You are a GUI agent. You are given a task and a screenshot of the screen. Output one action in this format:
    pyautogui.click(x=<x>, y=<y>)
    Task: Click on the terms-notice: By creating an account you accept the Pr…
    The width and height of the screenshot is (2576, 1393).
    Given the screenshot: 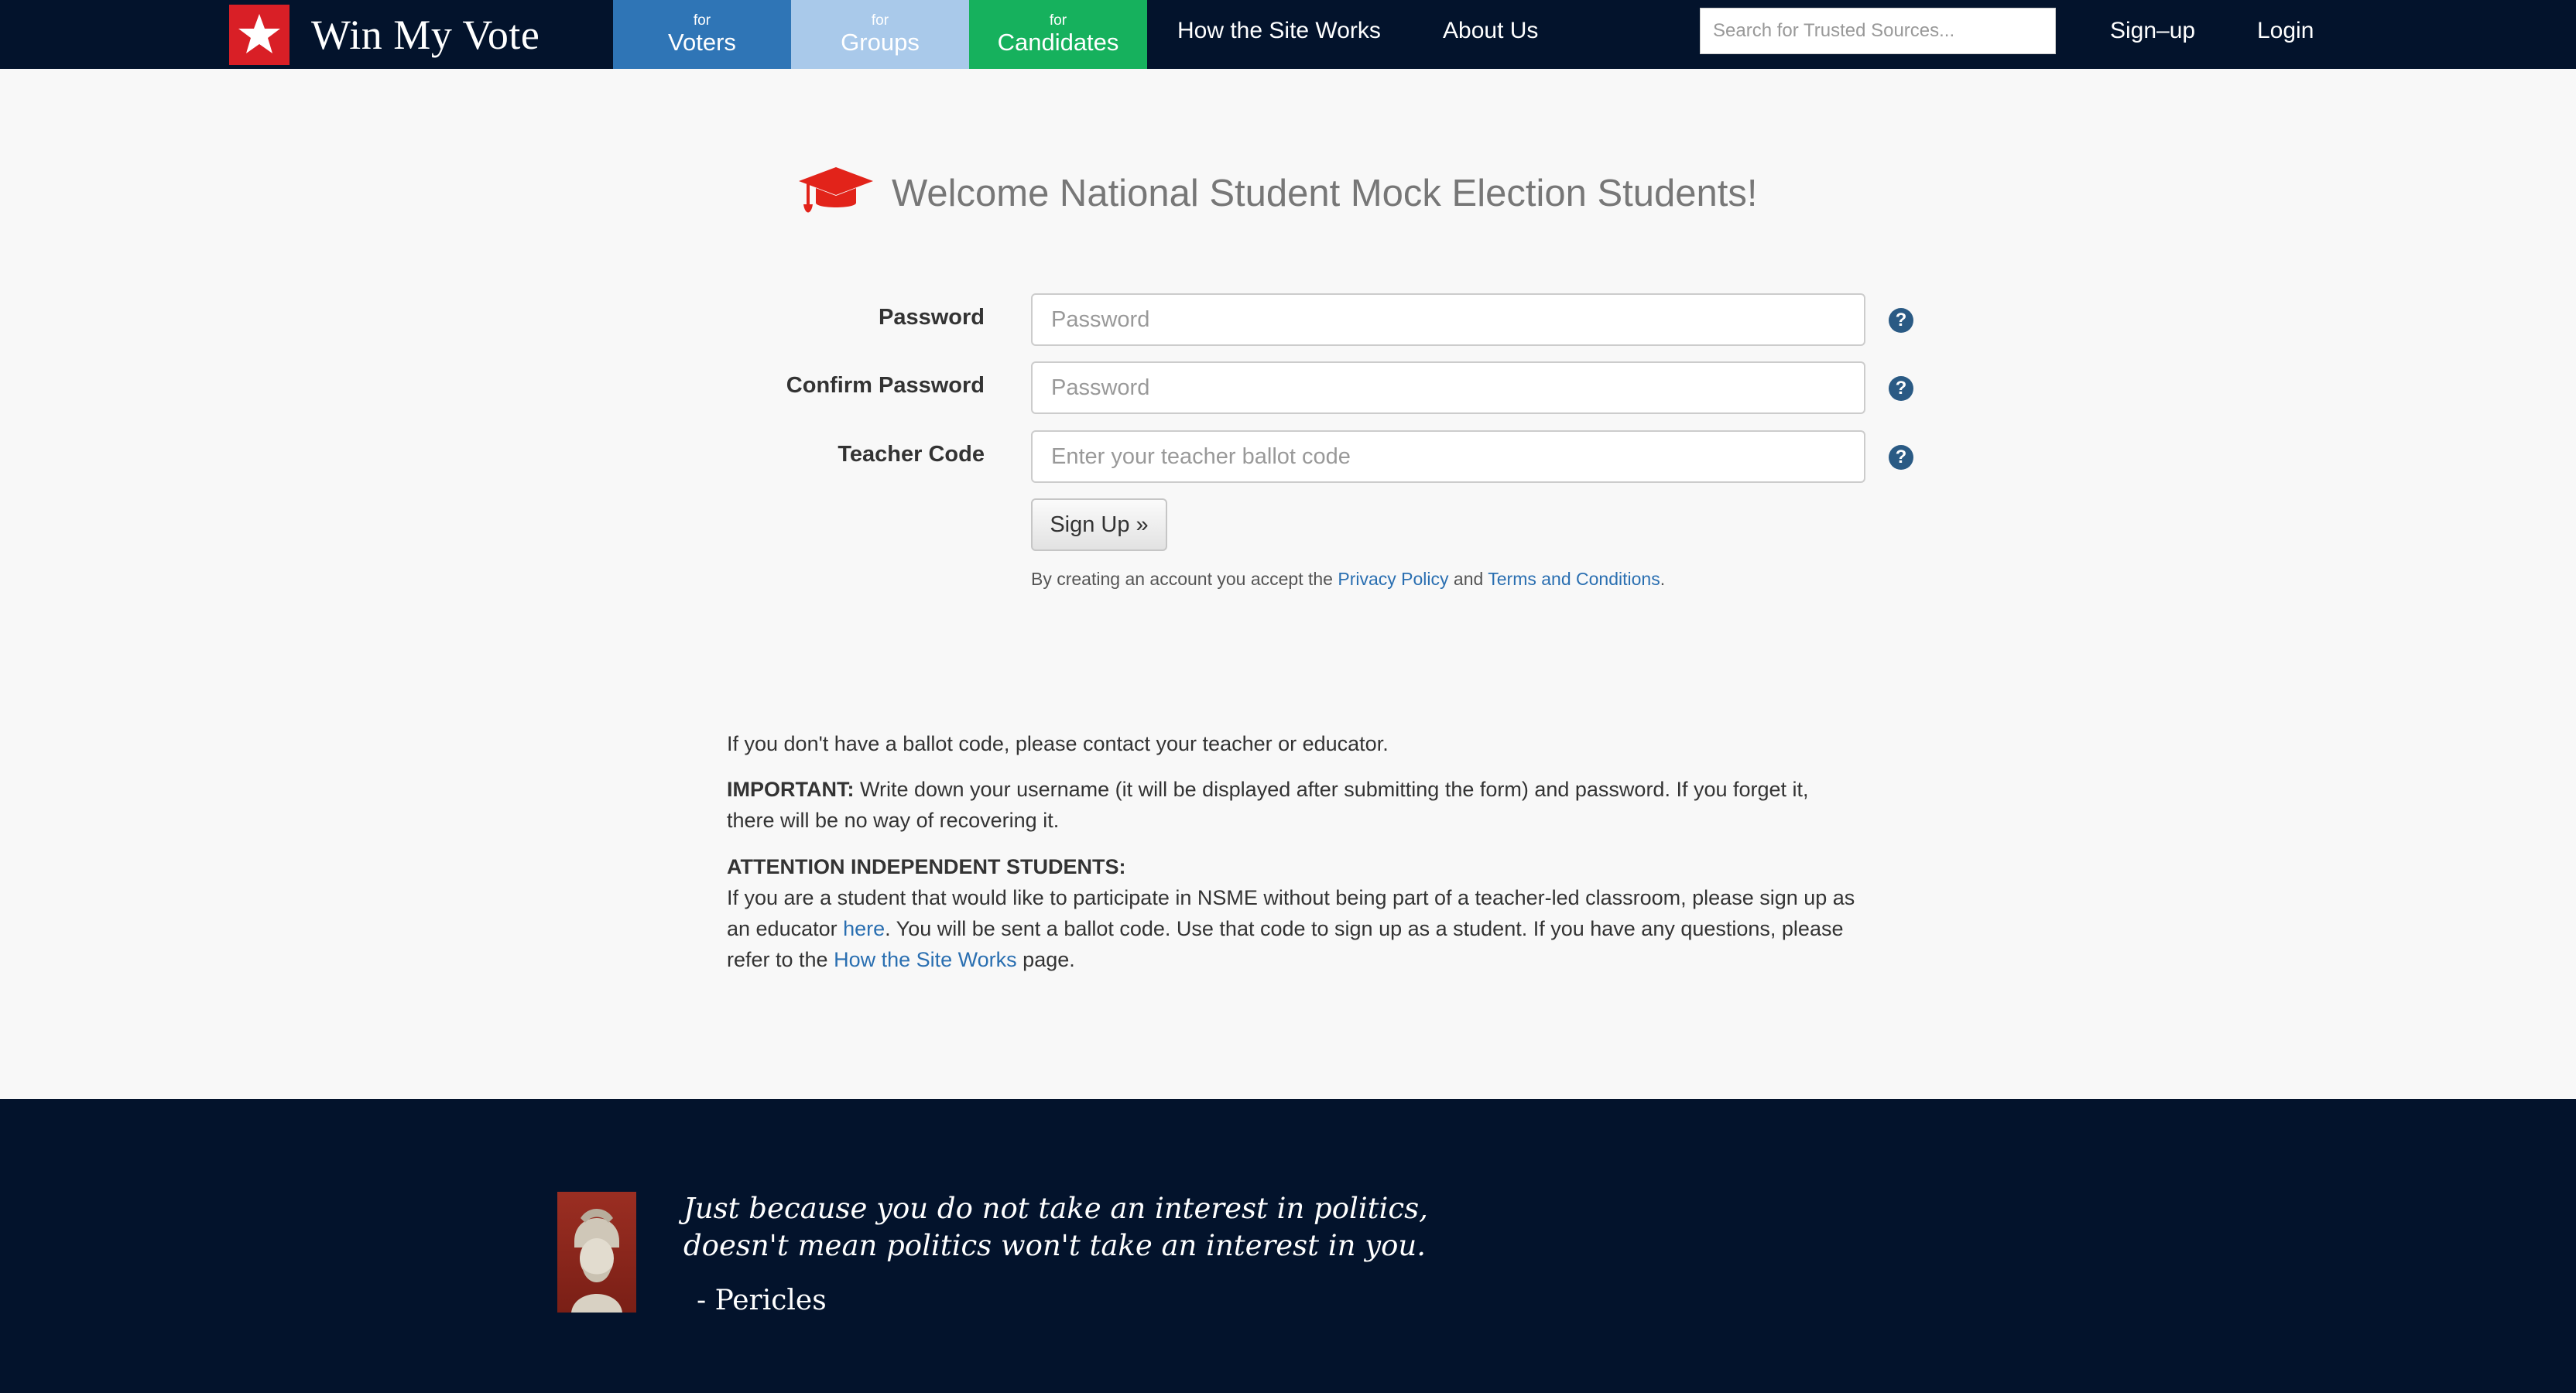 What is the action you would take?
    pyautogui.click(x=1348, y=579)
    